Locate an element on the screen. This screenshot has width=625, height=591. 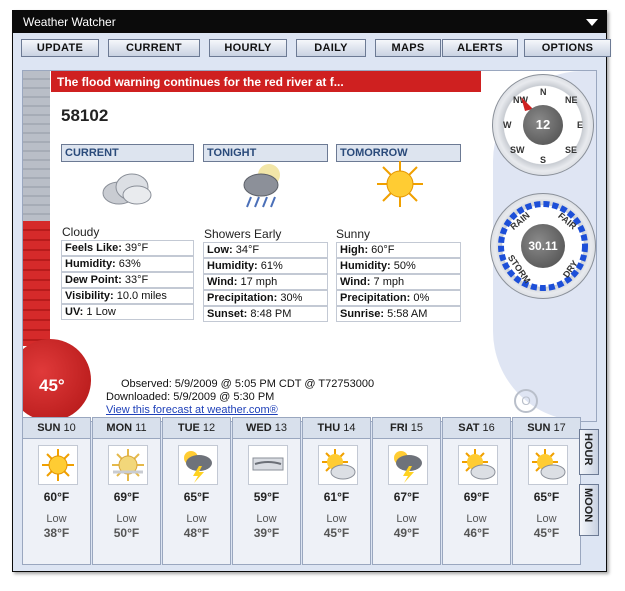
hour-tab: HOUR is located at coordinates (589, 452).